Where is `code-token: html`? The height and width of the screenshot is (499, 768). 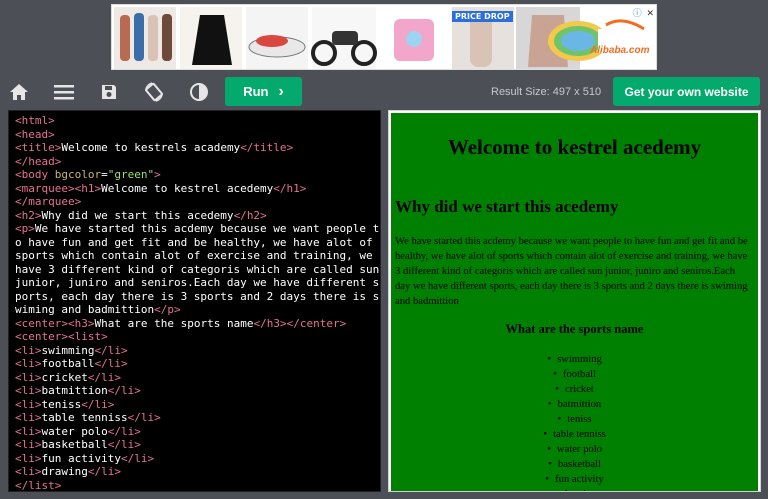 code-token: html is located at coordinates (35, 120).